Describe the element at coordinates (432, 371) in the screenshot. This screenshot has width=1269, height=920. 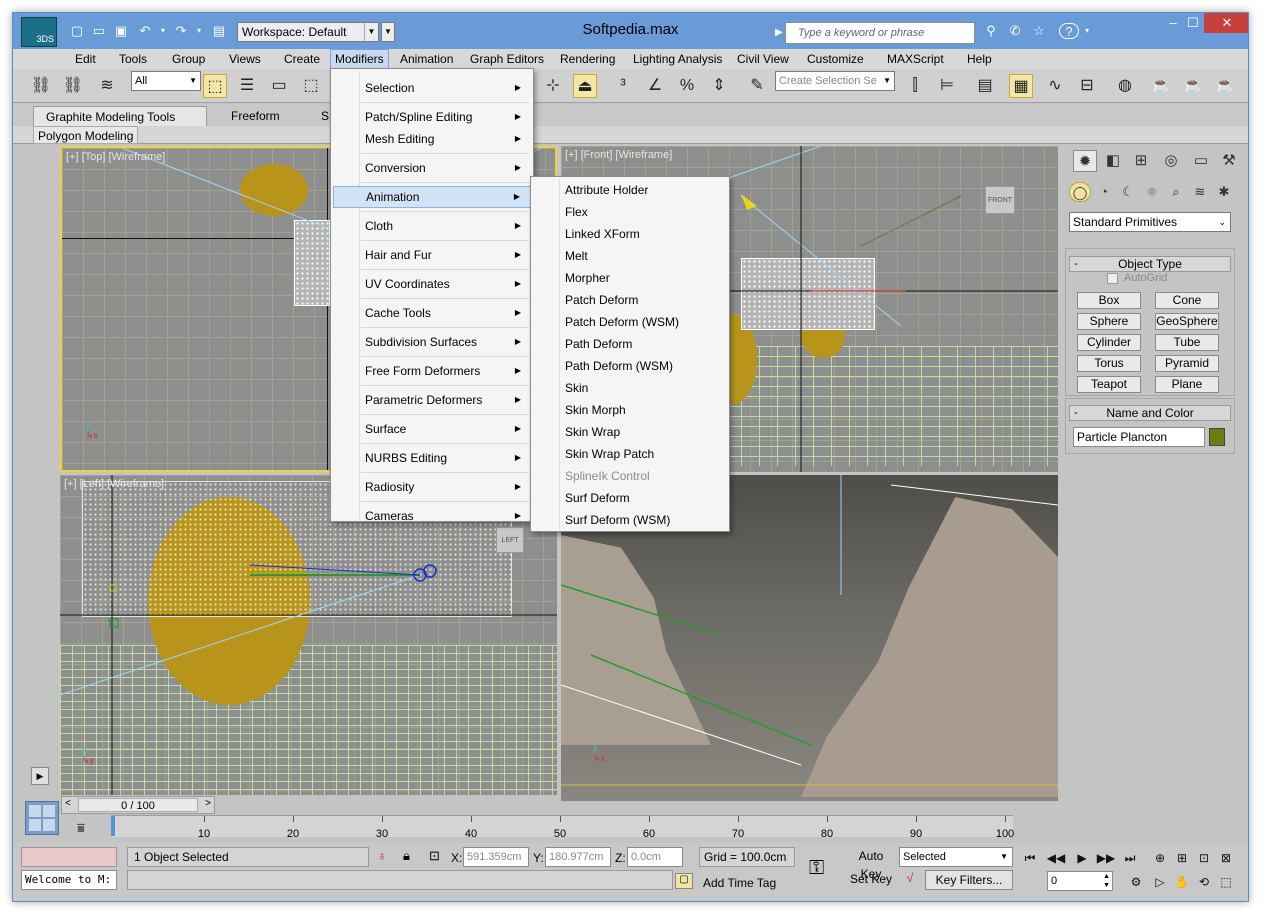
I see `modifiers-menu-item: Free Form Deformers ▶` at that location.